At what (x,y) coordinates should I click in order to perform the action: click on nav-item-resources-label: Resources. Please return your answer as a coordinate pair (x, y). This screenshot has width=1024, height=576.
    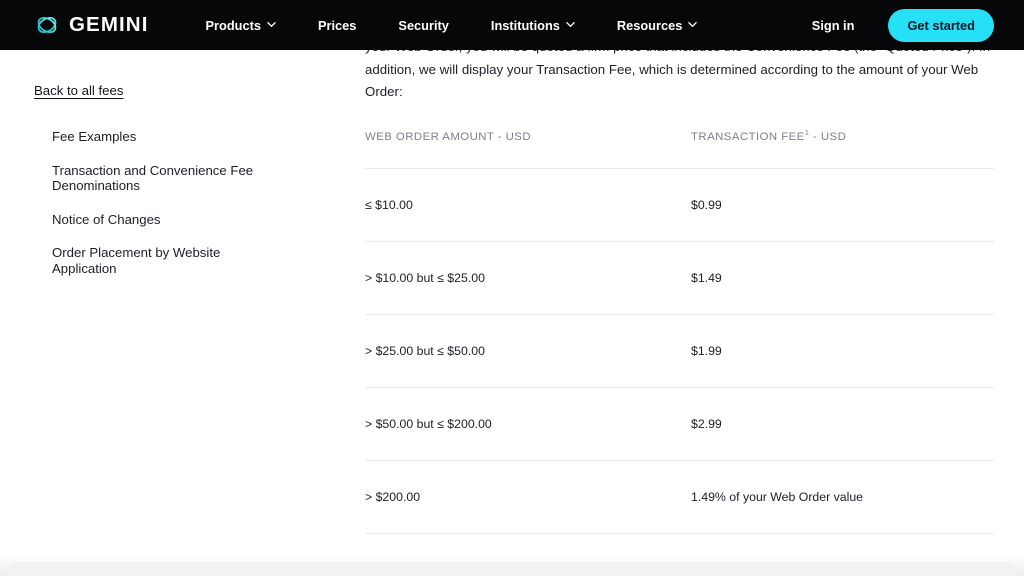
    Looking at the image, I should click on (649, 25).